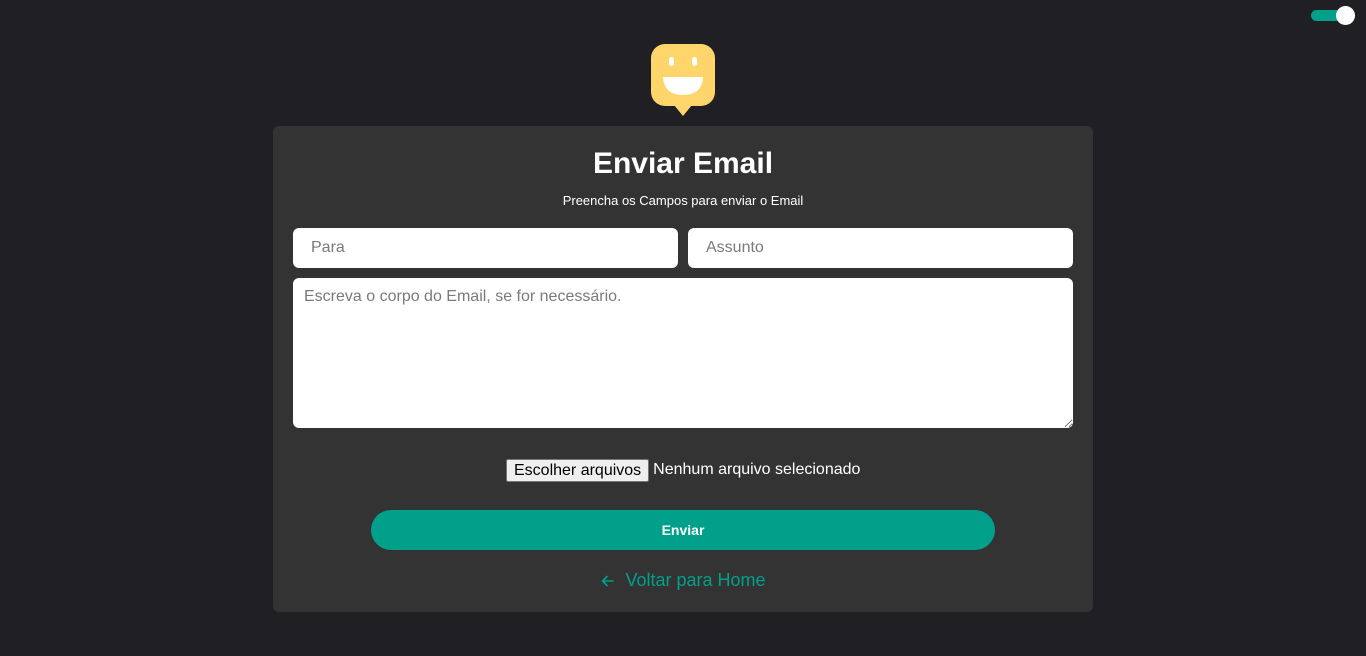  What do you see at coordinates (683, 163) in the screenshot?
I see `page-title: Enviar Email` at bounding box center [683, 163].